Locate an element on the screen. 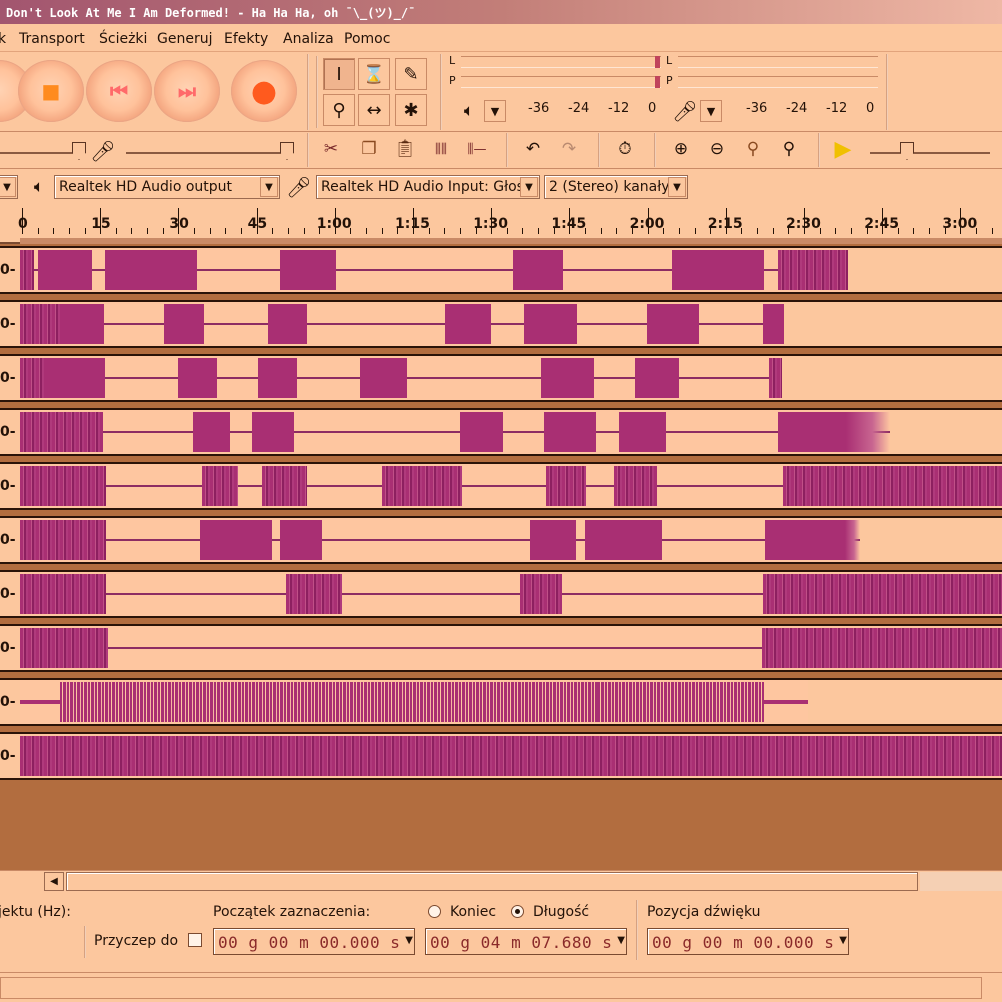 This screenshot has width=1002, height=1002. horizontal-scrollbar: ◀ is located at coordinates (522, 881).